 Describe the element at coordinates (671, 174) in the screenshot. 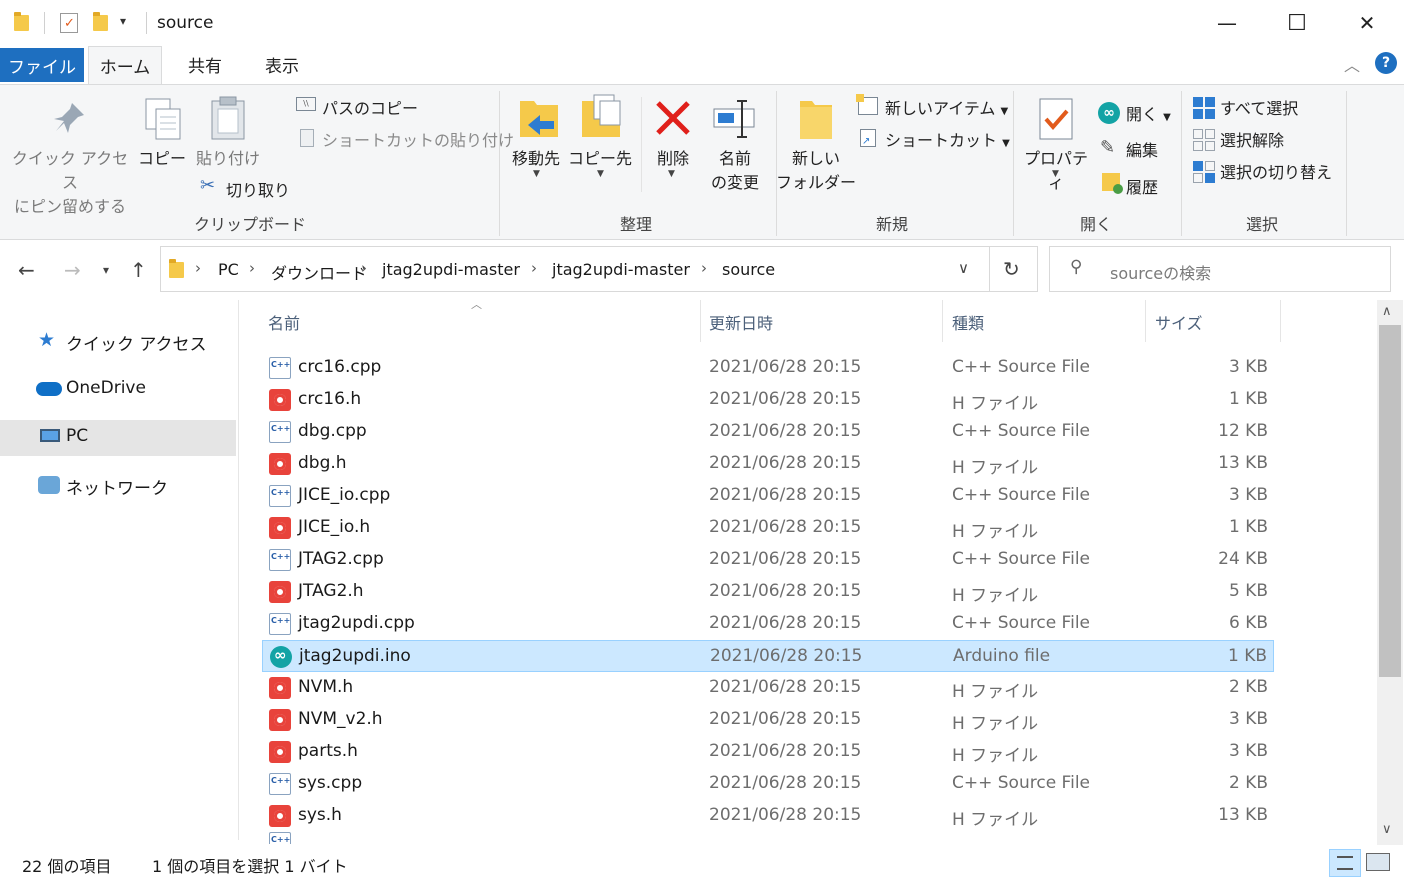

I see `delete-dropdown-icon: ▼` at that location.